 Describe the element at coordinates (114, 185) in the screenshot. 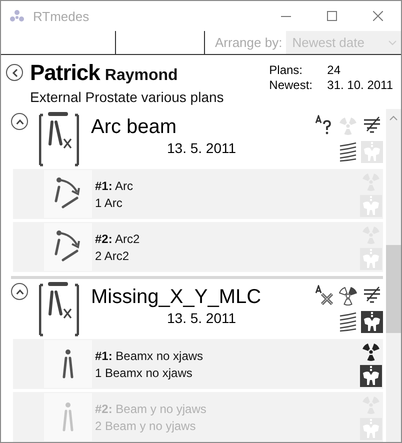

I see `beam-title: #1: Arc` at that location.